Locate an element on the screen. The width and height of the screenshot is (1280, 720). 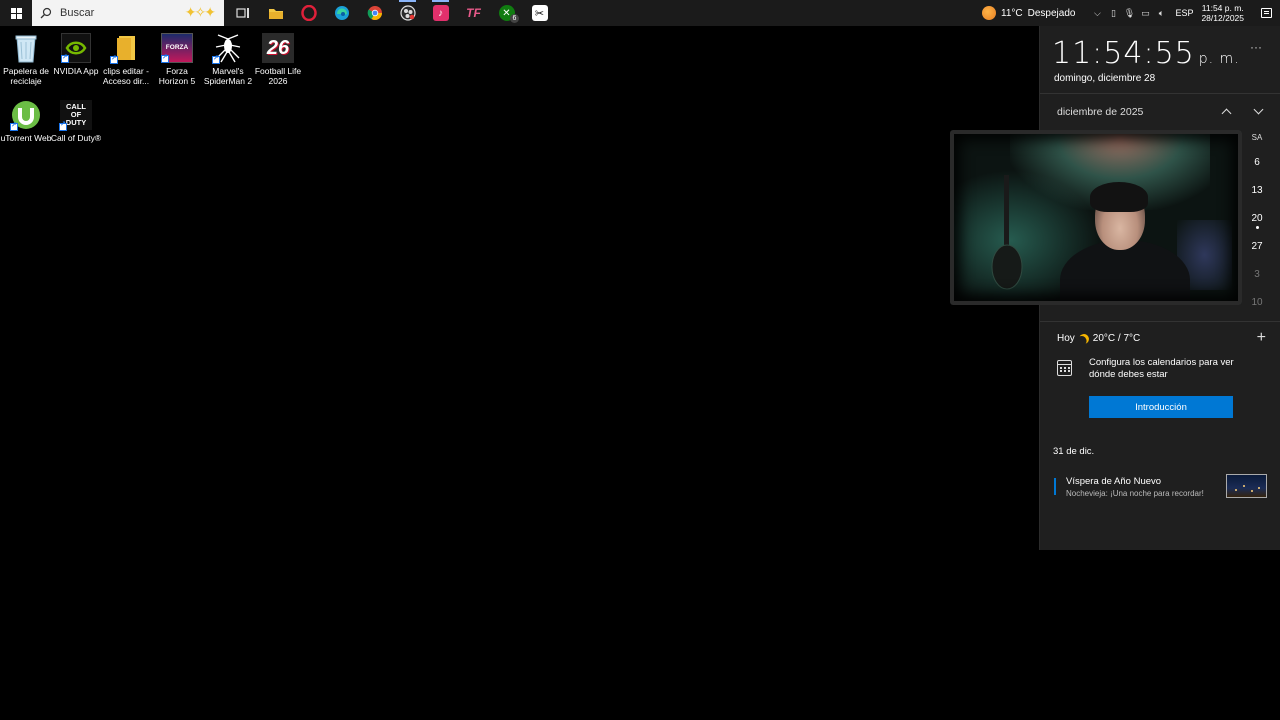
usb-icon: ▯ is located at coordinates (1113, 13).